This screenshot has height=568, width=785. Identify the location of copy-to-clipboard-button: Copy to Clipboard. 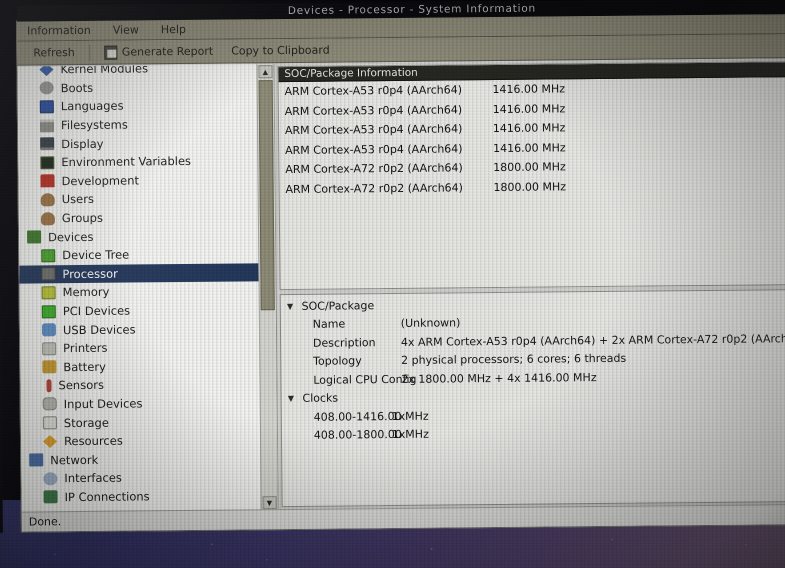
(280, 51).